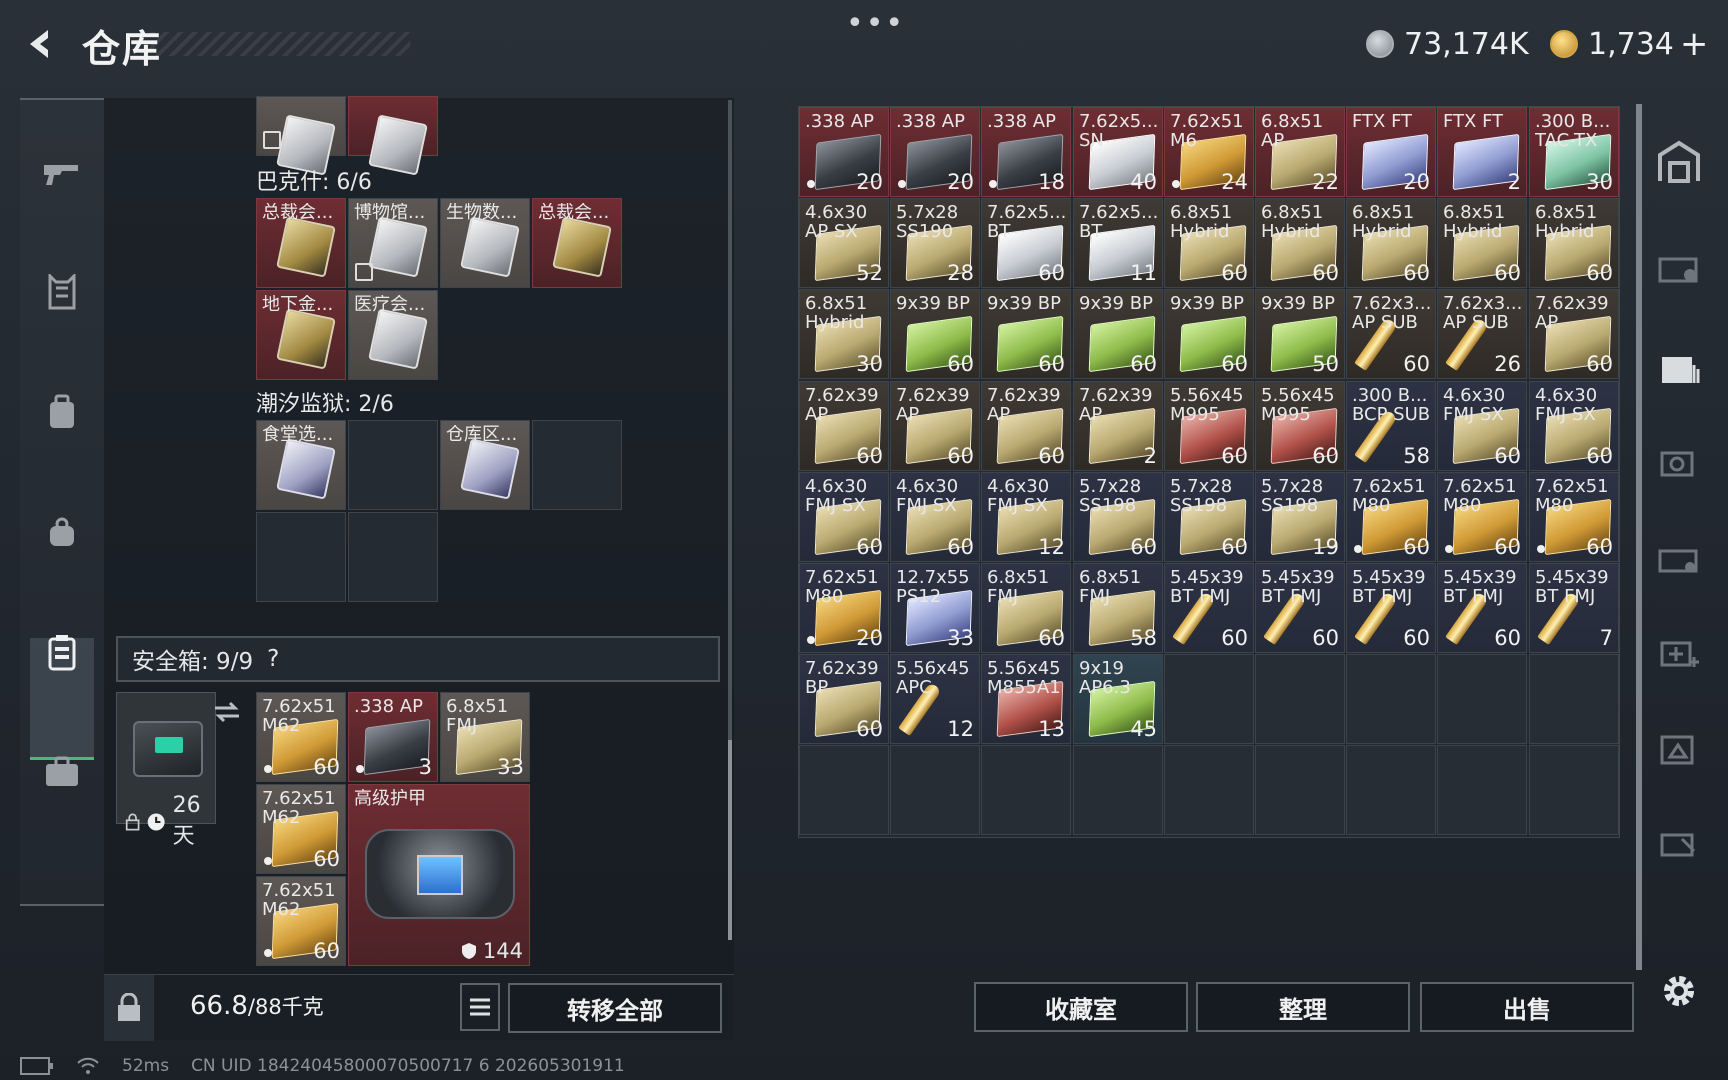  I want to click on stash-item: 7.62x39 BP 60, so click(844, 699).